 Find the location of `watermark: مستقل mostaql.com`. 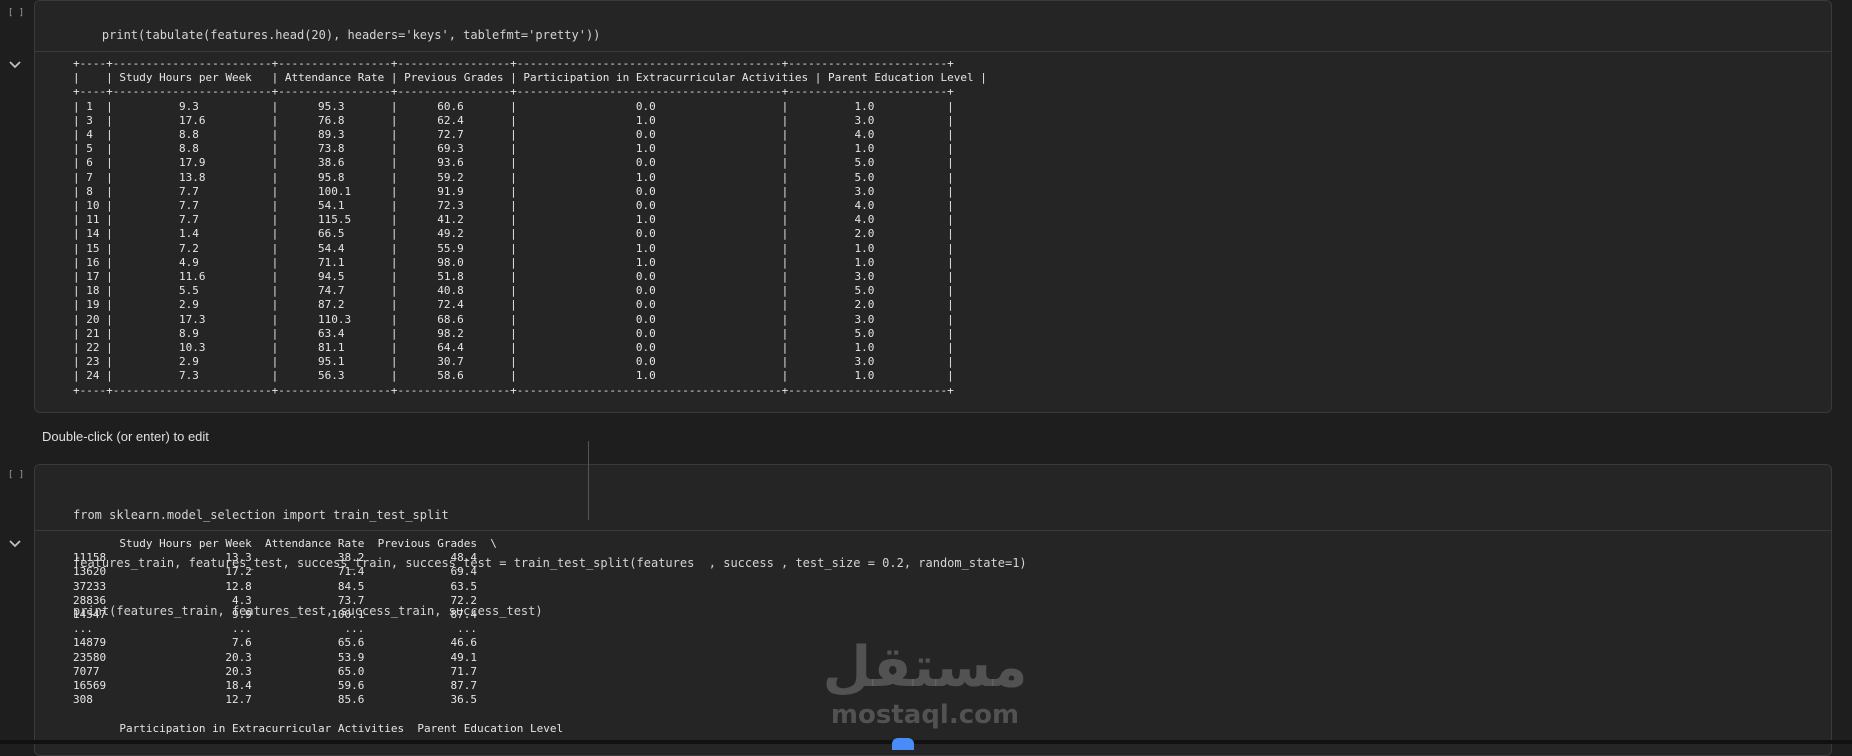

watermark: مستقل mostaql.com is located at coordinates (925, 684).